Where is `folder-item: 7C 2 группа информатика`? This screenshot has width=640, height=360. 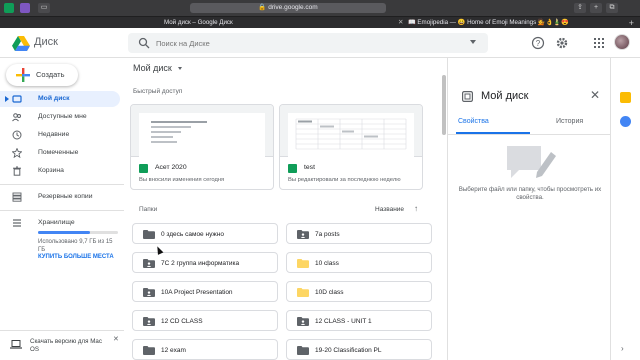
folder-item: 7C 2 группа информатика is located at coordinates (205, 262).